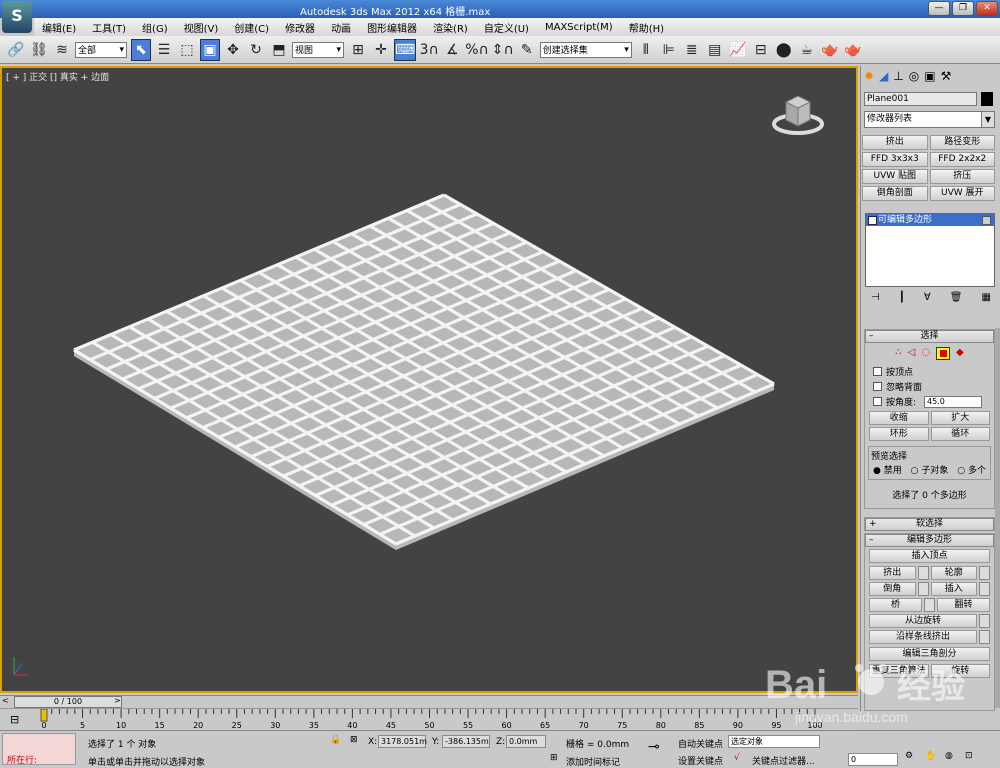  Describe the element at coordinates (943, 353) in the screenshot. I see `polygon-level-icon` at that location.